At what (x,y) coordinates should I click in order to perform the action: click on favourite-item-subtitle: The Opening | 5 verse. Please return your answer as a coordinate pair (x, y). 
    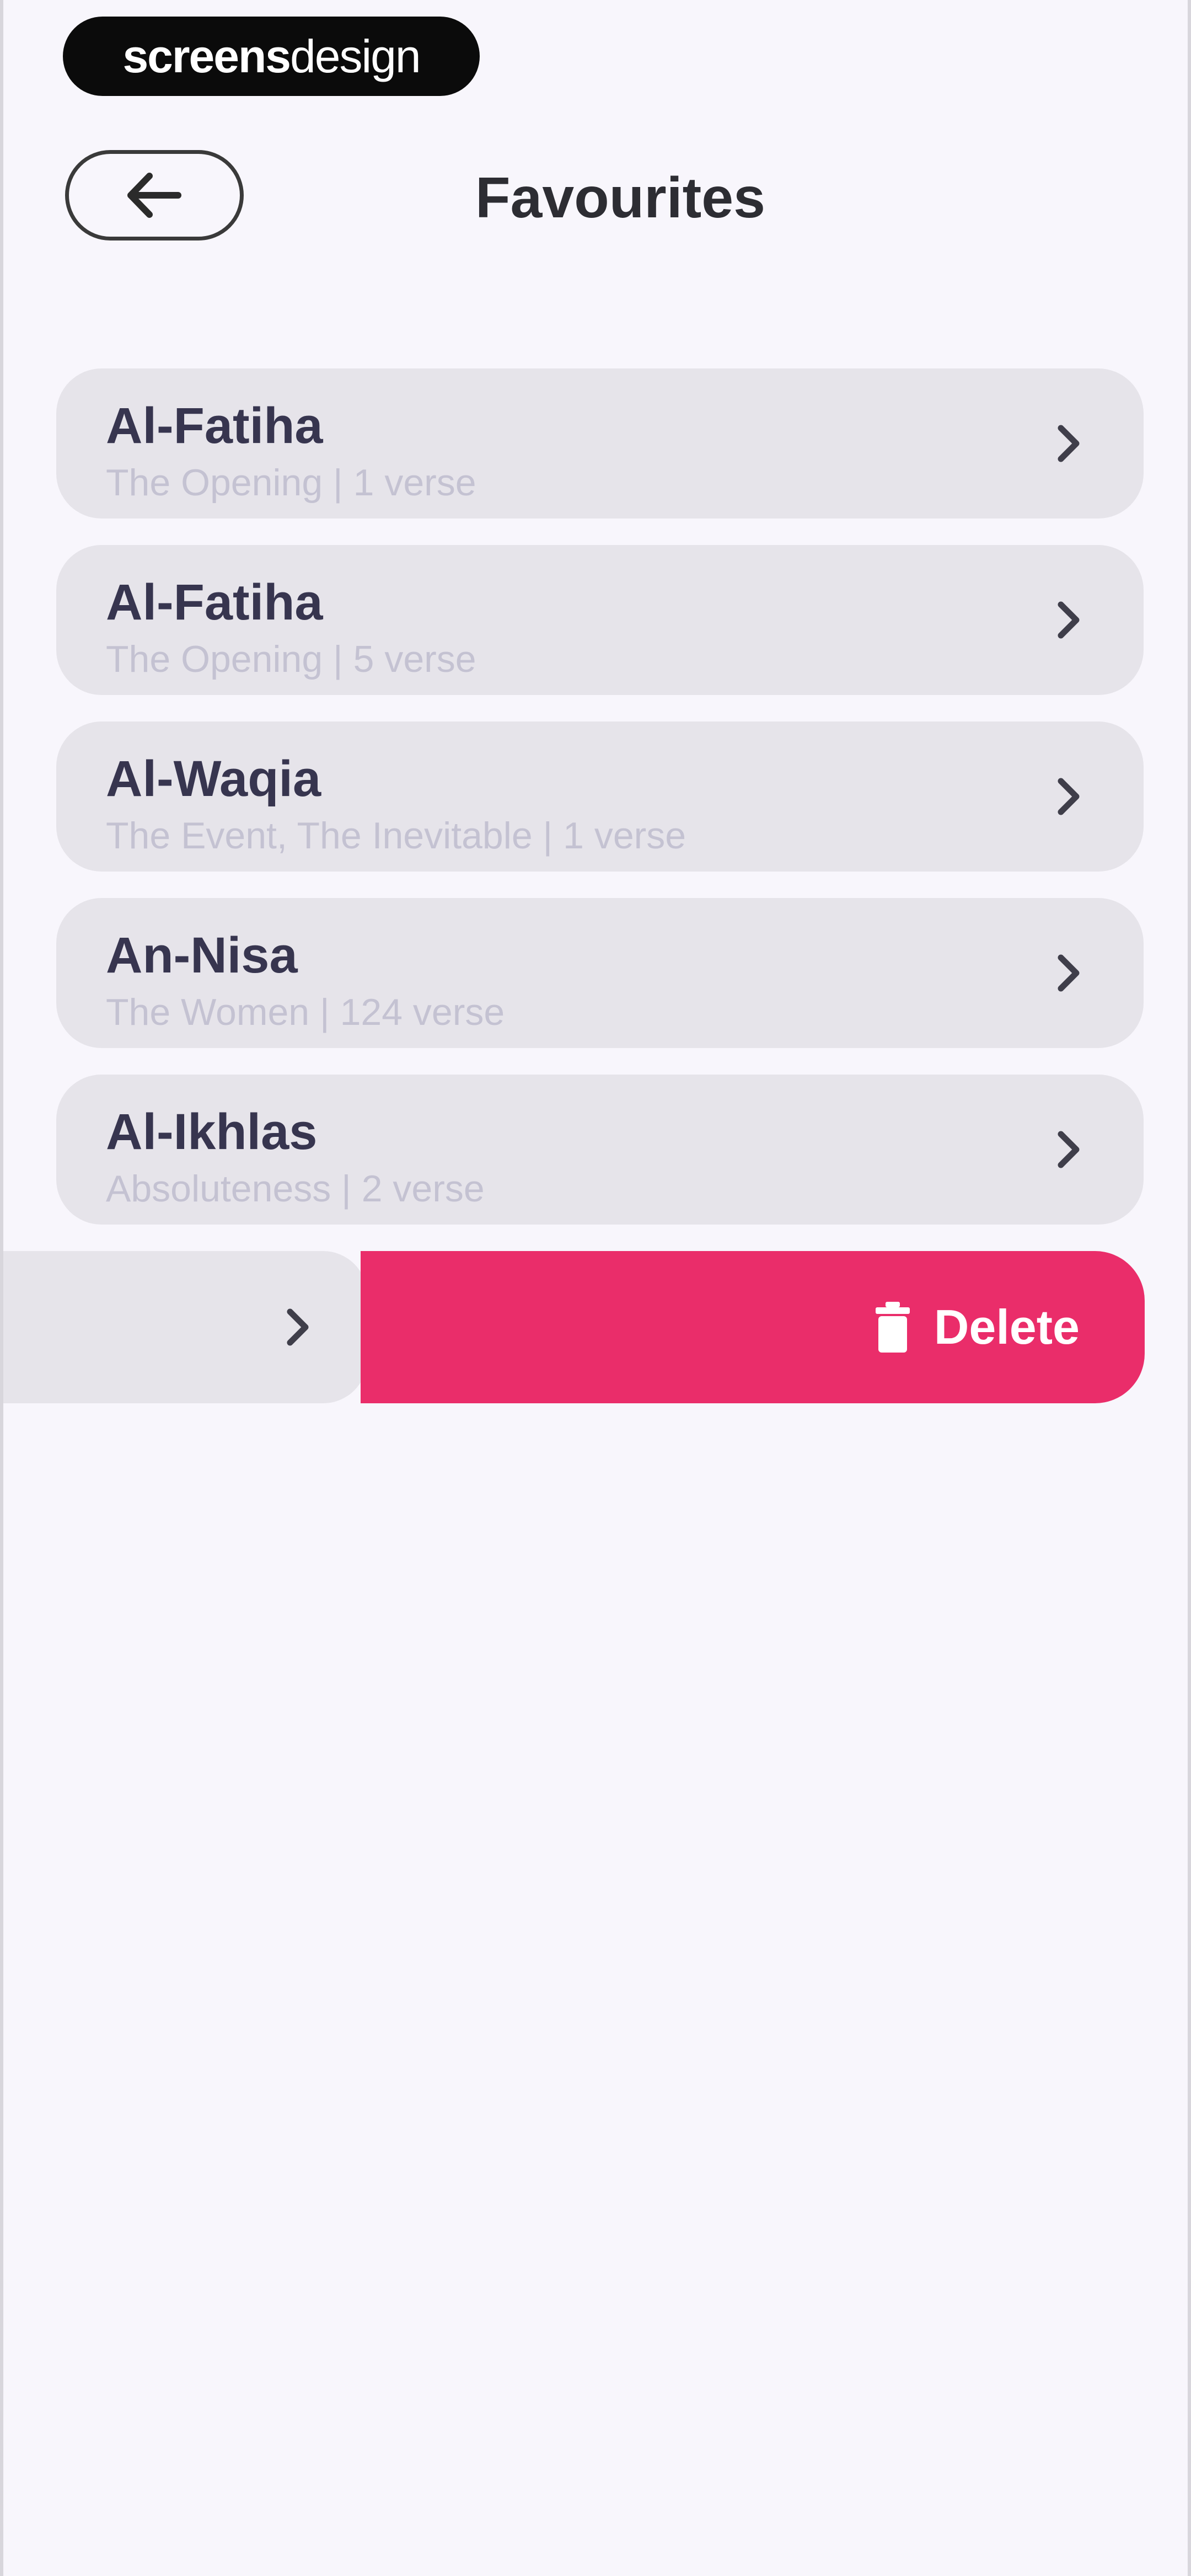
    Looking at the image, I should click on (291, 659).